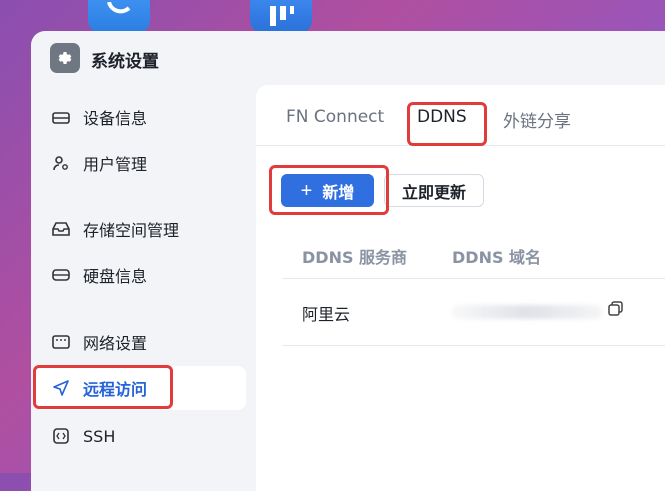  I want to click on tab-bar: FN Connect DDNS 外链分享, so click(460, 115).